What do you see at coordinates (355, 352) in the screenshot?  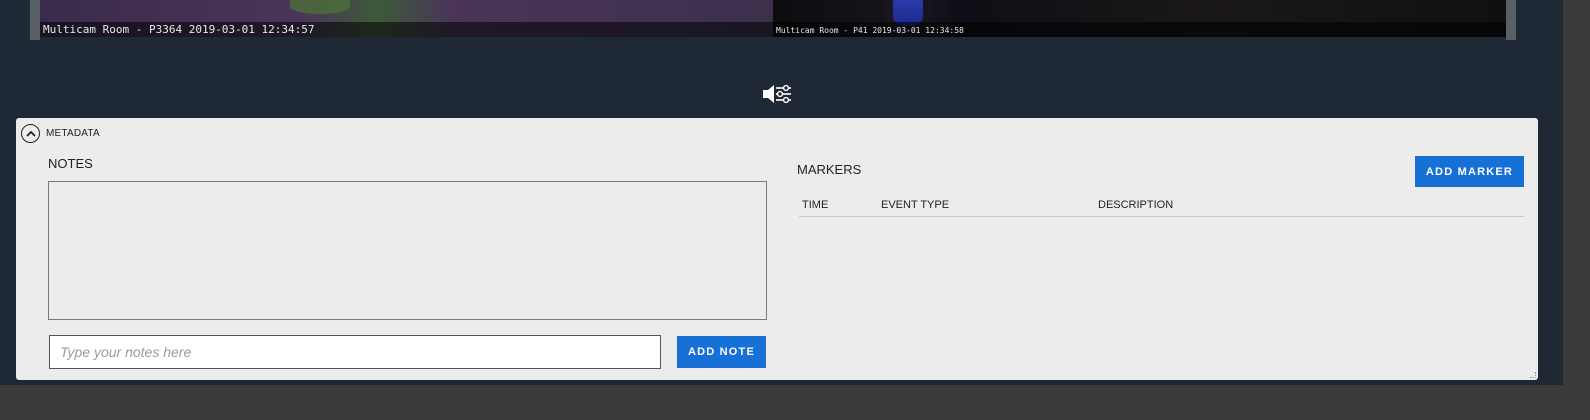 I see `notes-input` at bounding box center [355, 352].